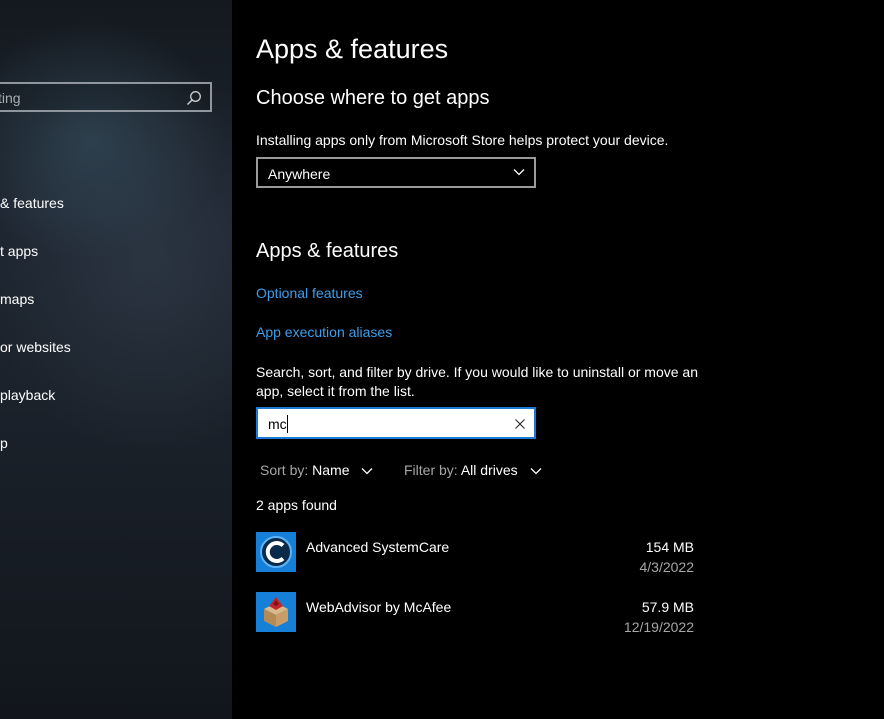 This screenshot has height=719, width=884. Describe the element at coordinates (284, 470) in the screenshot. I see `sort-label: Sort by:` at that location.